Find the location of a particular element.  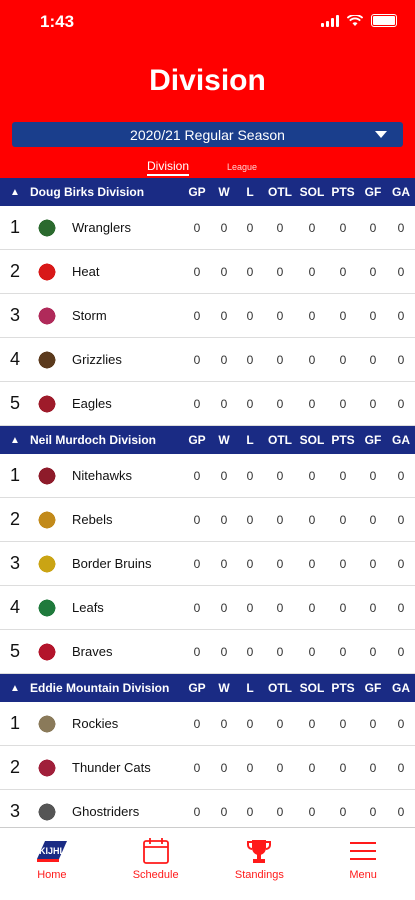

team-name: Braves is located at coordinates (92, 651).